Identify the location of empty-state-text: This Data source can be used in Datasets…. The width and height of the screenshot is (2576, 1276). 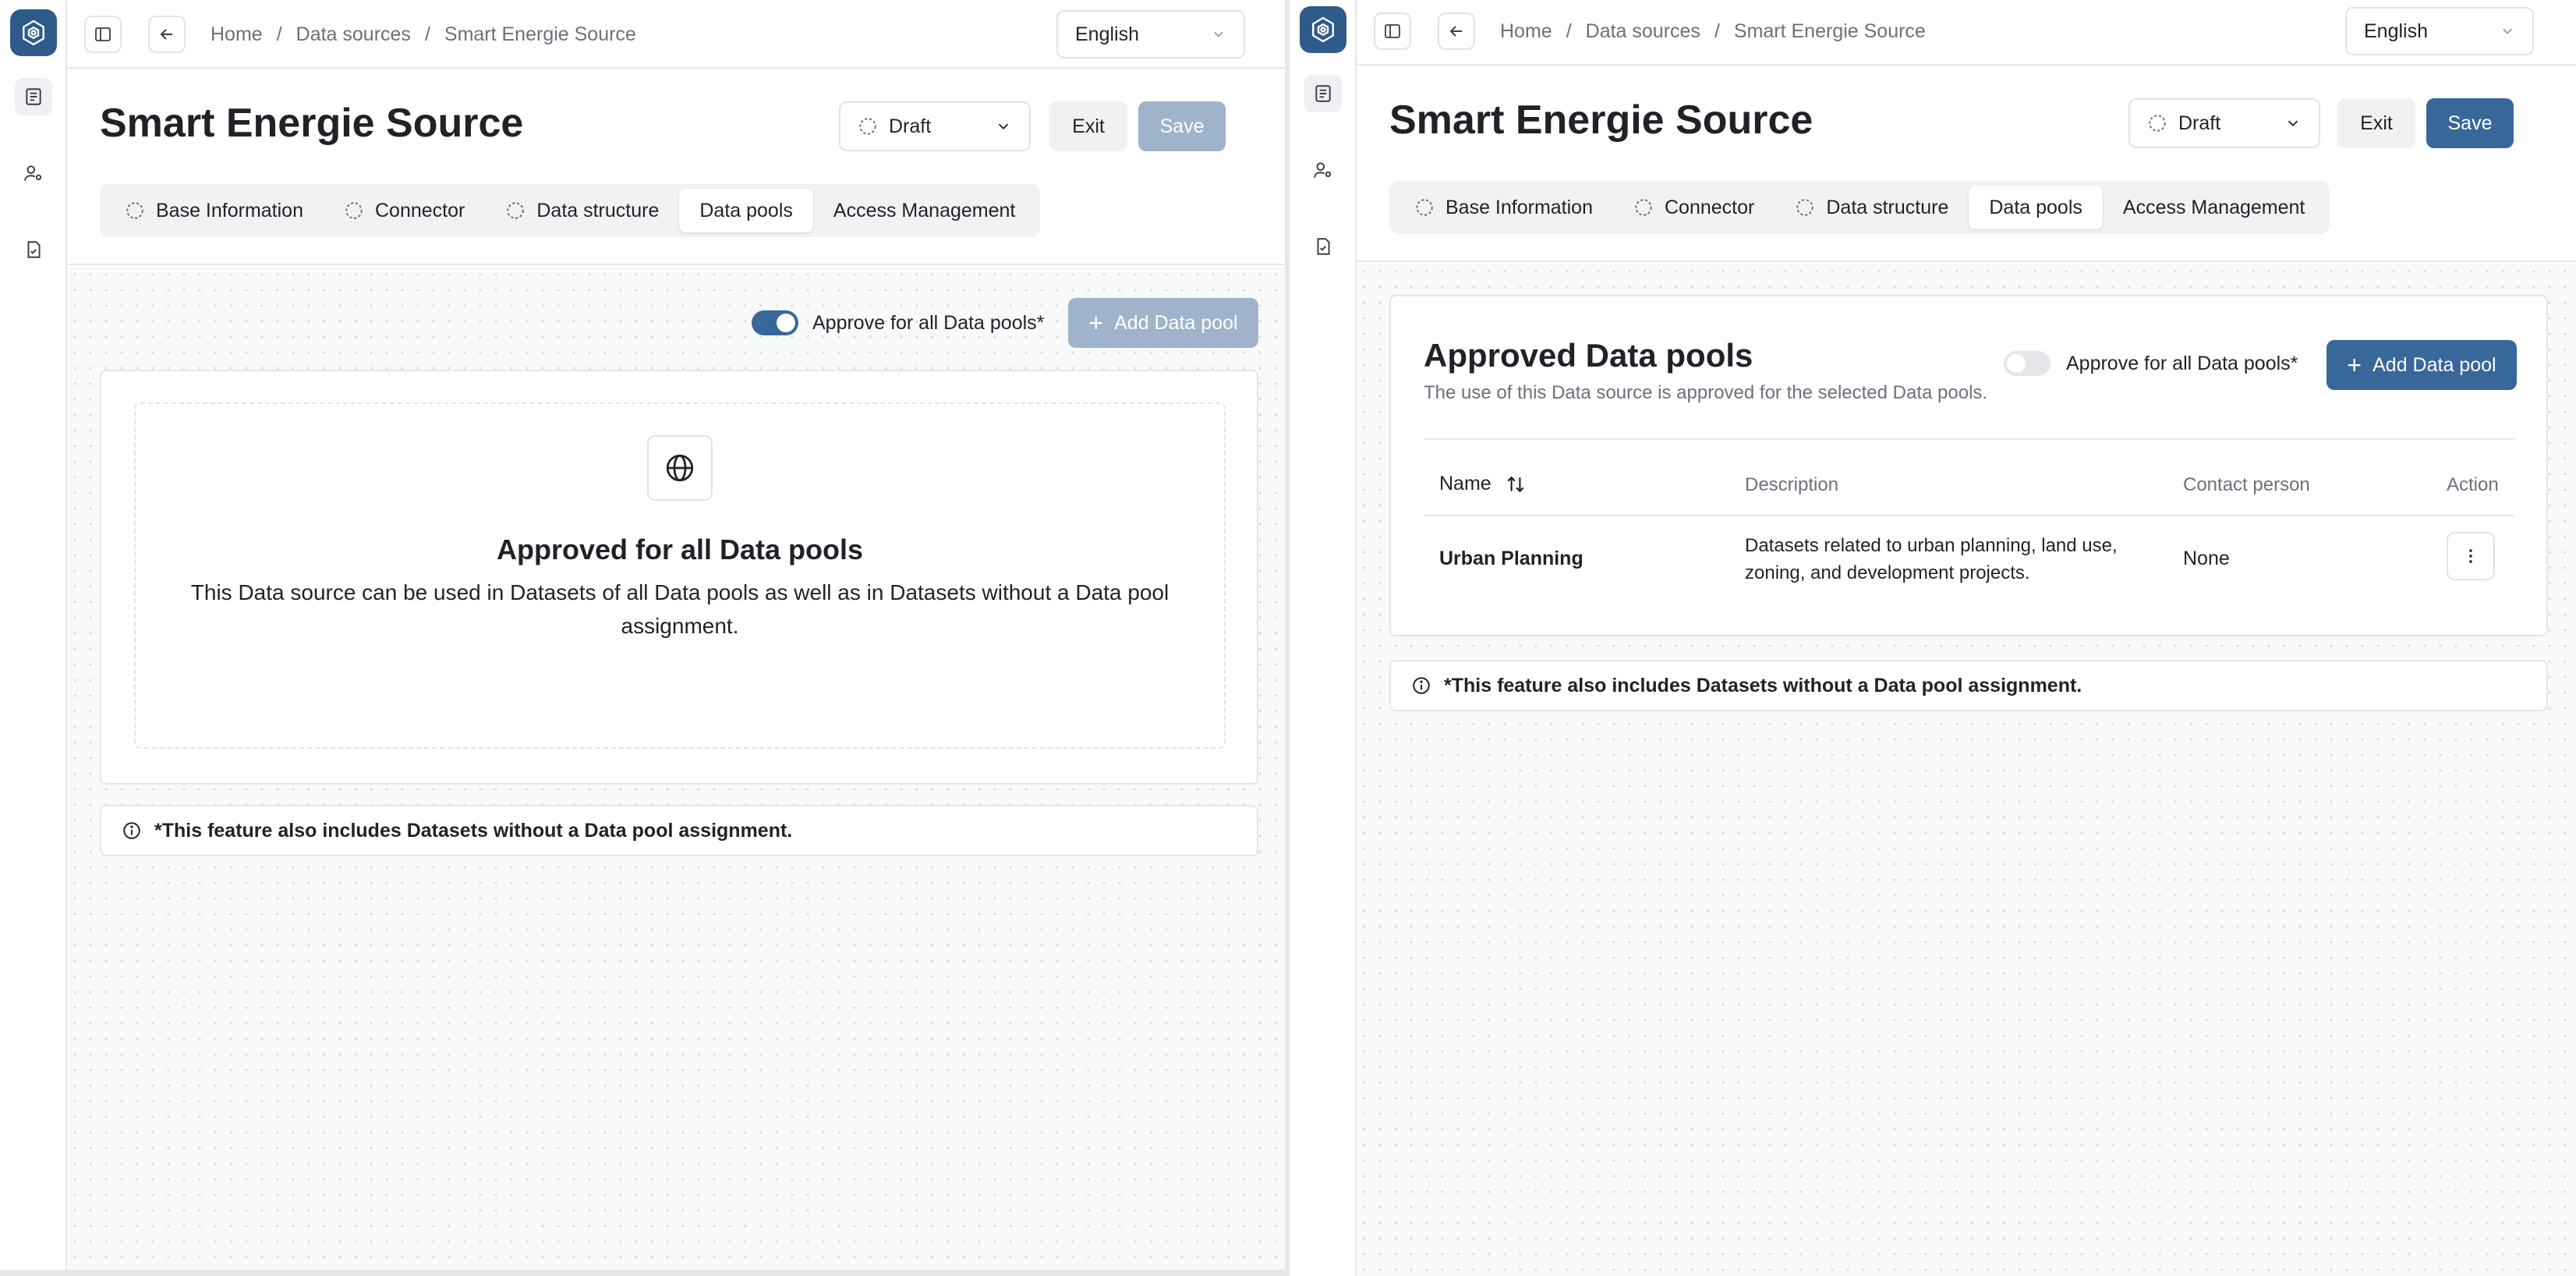
(679, 609).